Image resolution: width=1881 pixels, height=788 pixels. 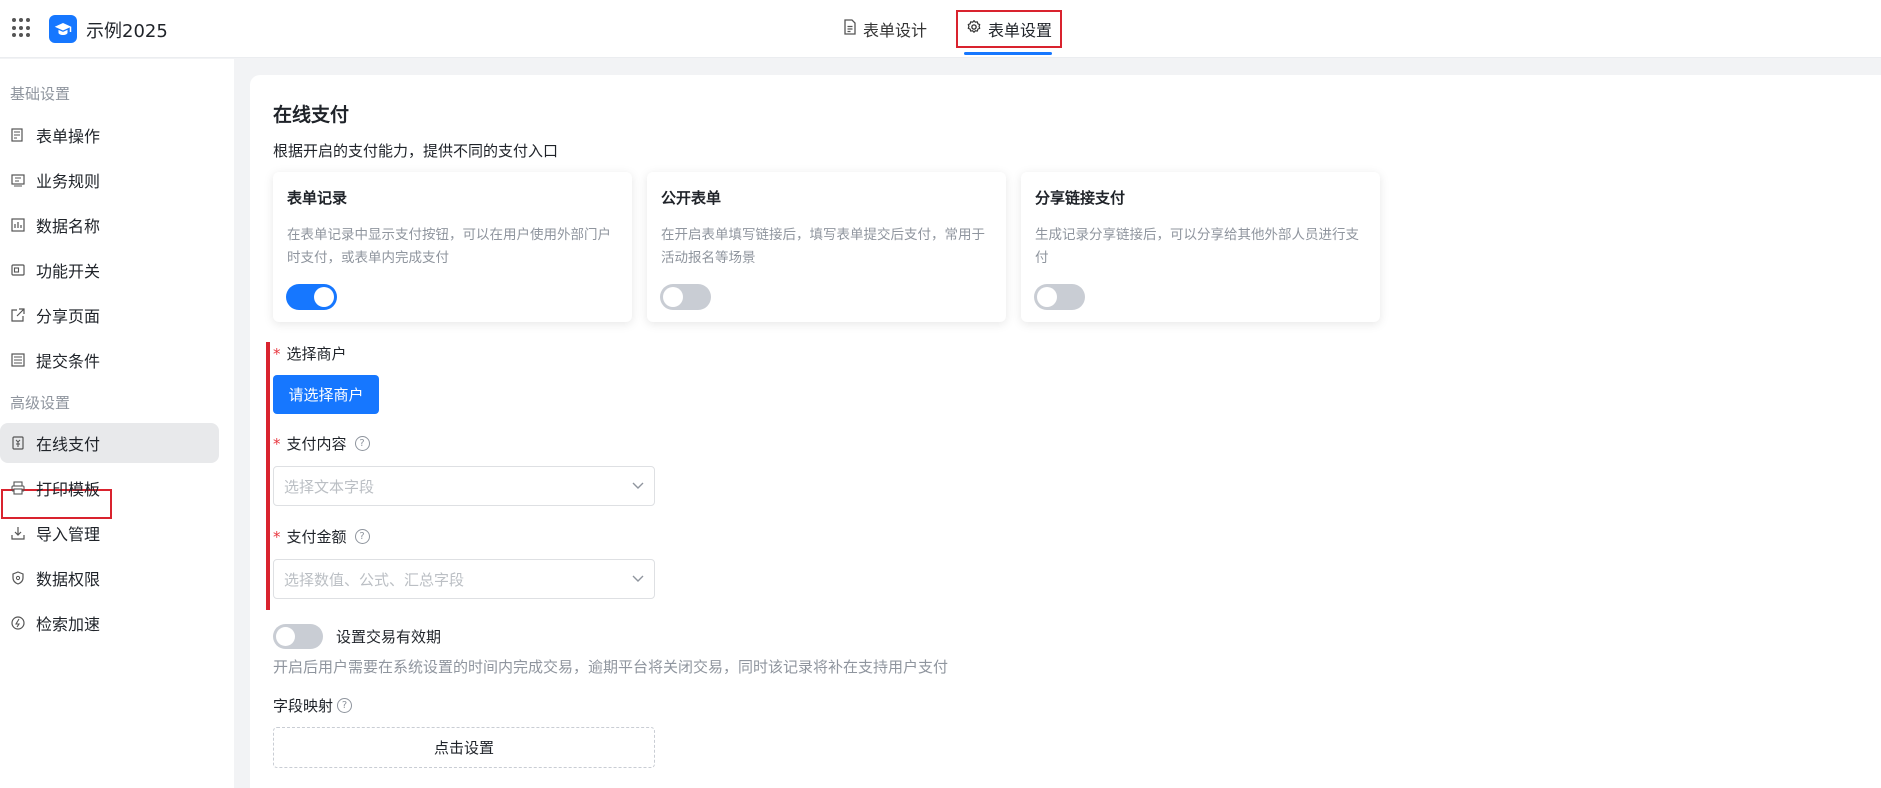 I want to click on payment-amount-label: * 支付金额 ?, so click(x=321, y=536).